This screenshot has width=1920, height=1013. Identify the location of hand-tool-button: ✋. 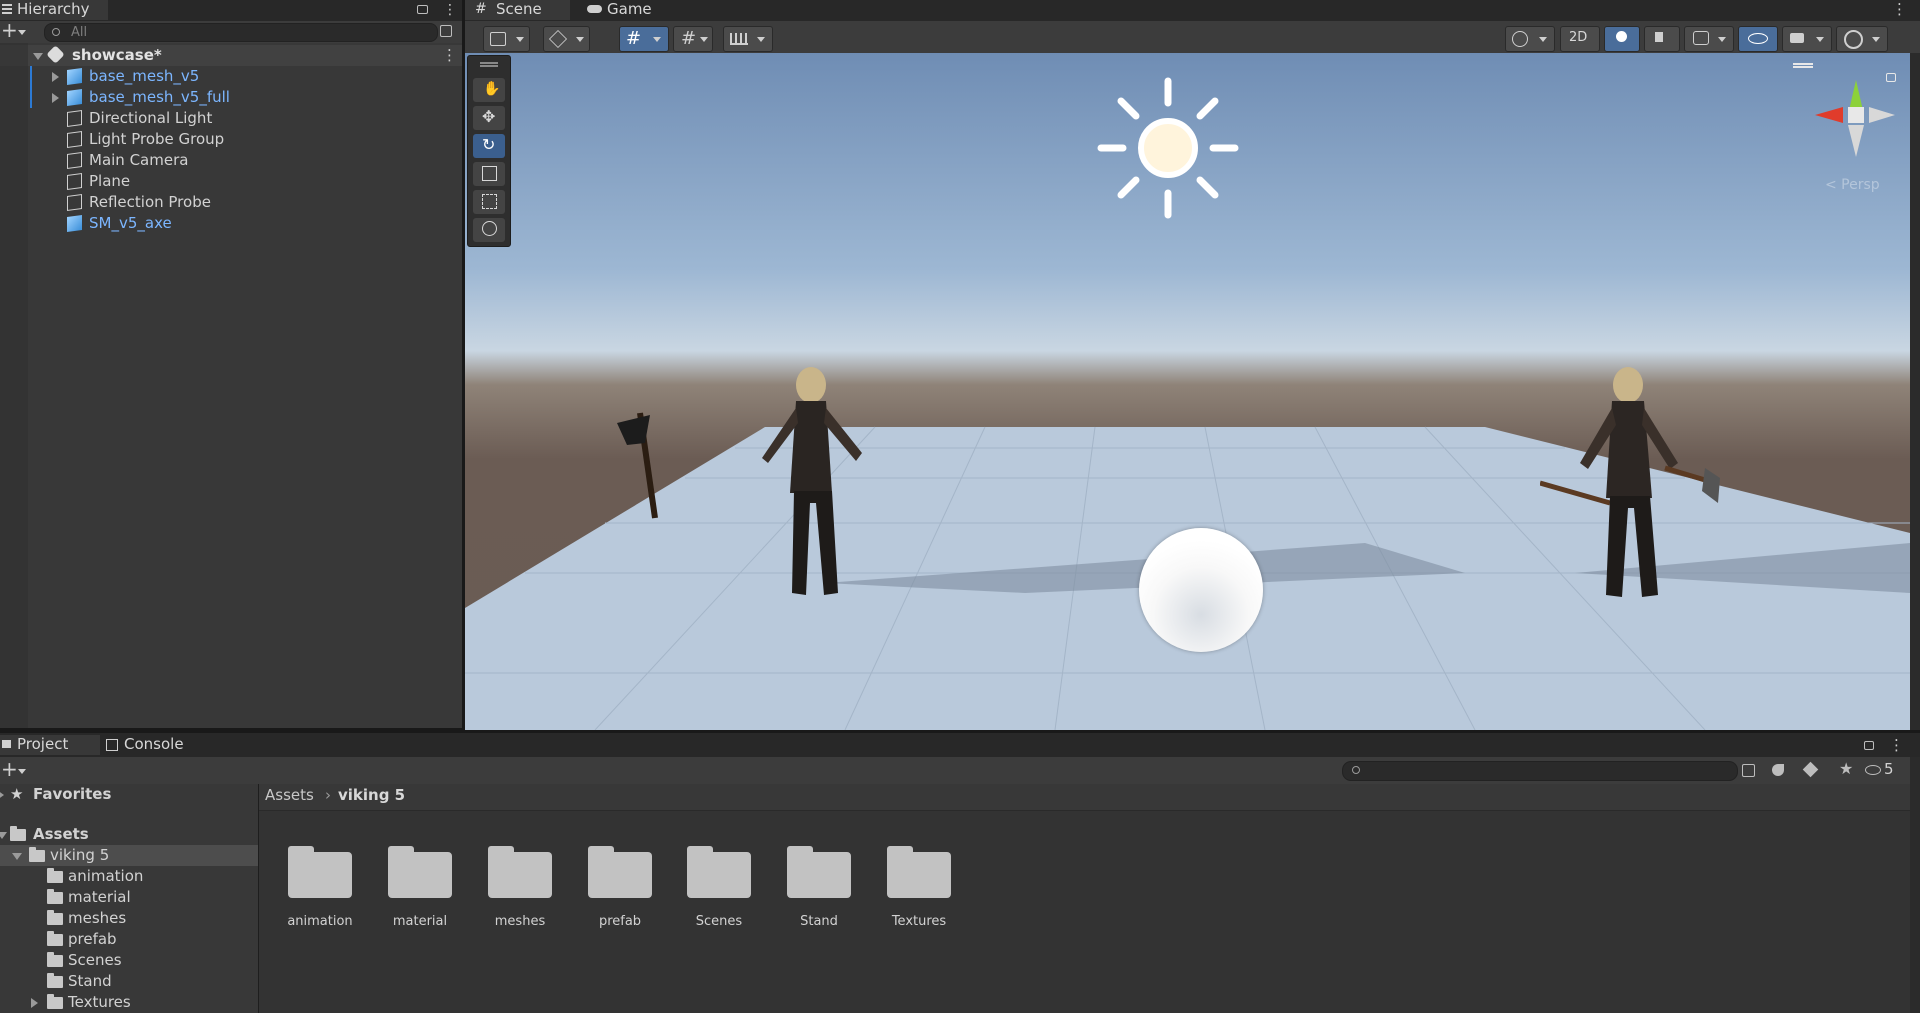
(489, 90).